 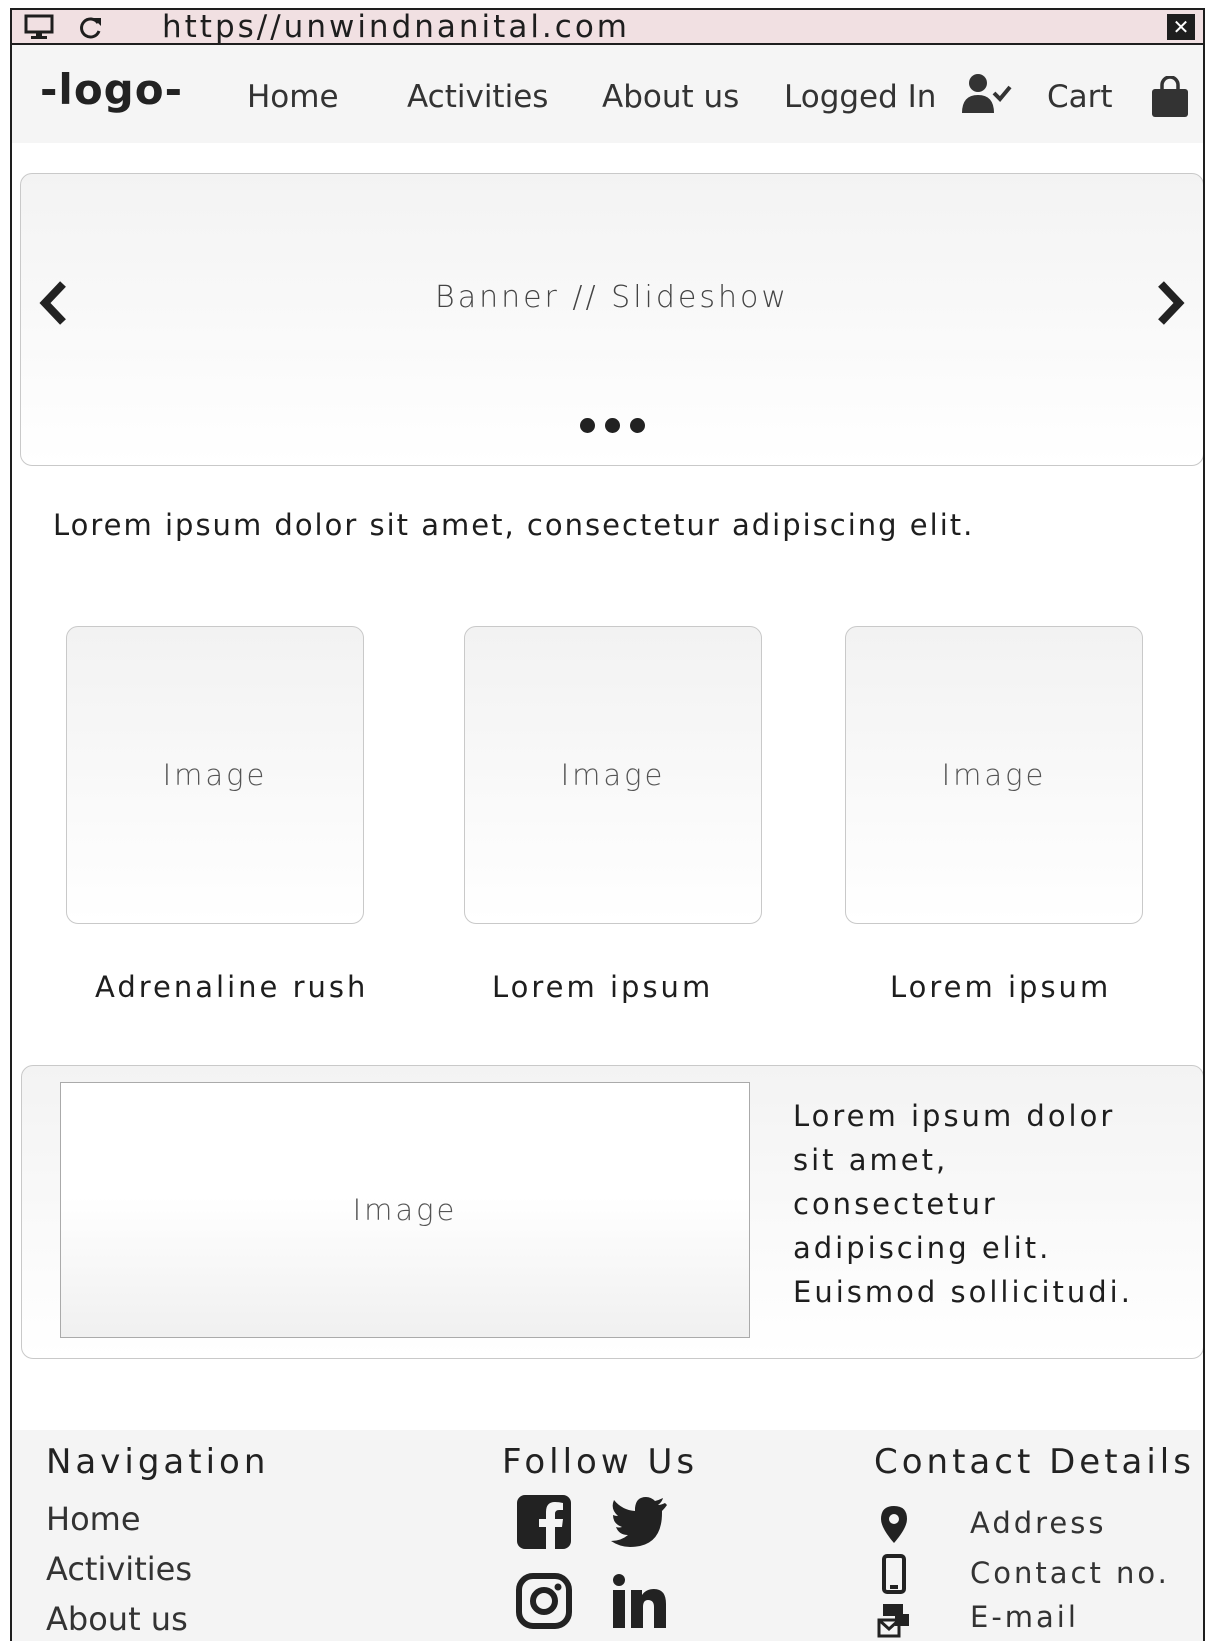 What do you see at coordinates (1181, 27) in the screenshot?
I see `close-icon: ✕` at bounding box center [1181, 27].